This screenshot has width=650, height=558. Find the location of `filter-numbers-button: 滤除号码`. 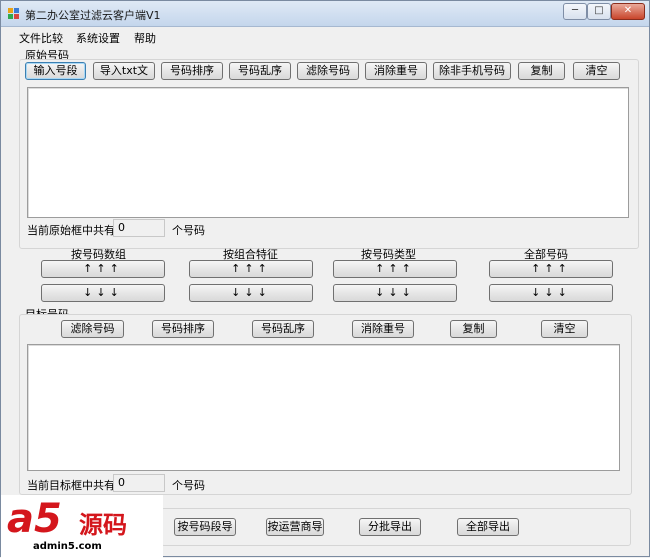

filter-numbers-button: 滤除号码 is located at coordinates (328, 71).